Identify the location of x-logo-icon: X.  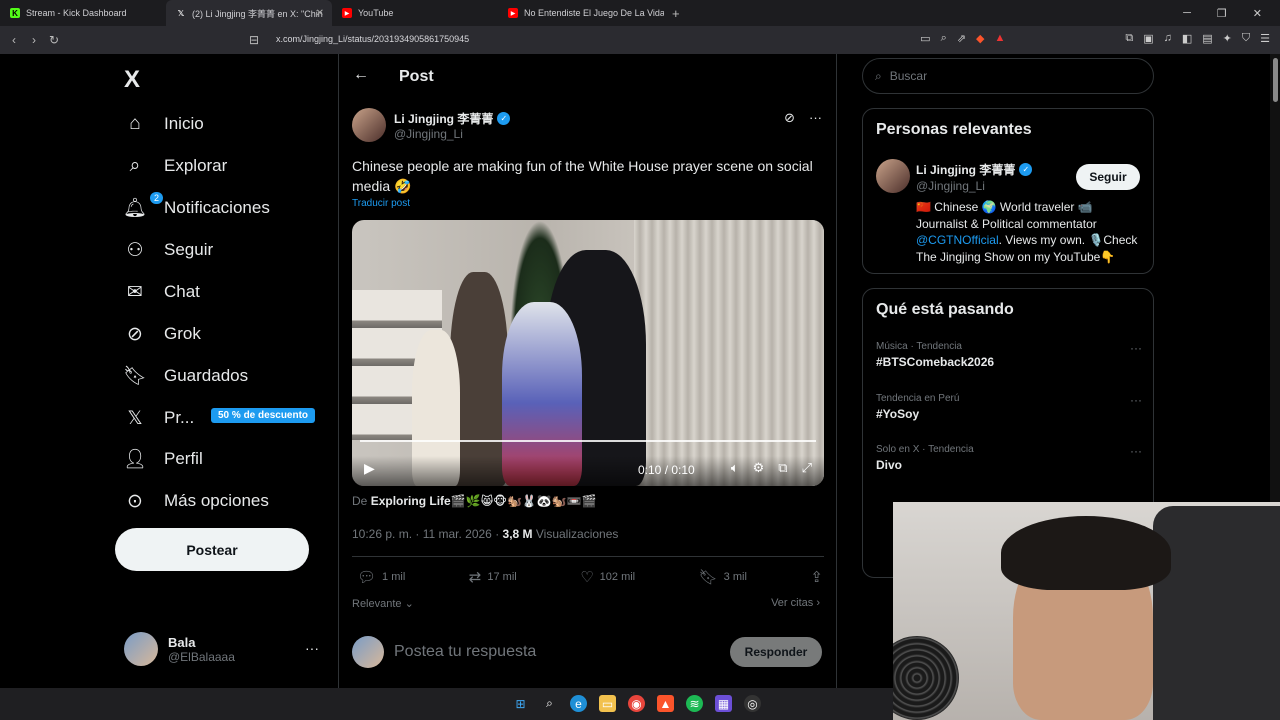
(132, 80).